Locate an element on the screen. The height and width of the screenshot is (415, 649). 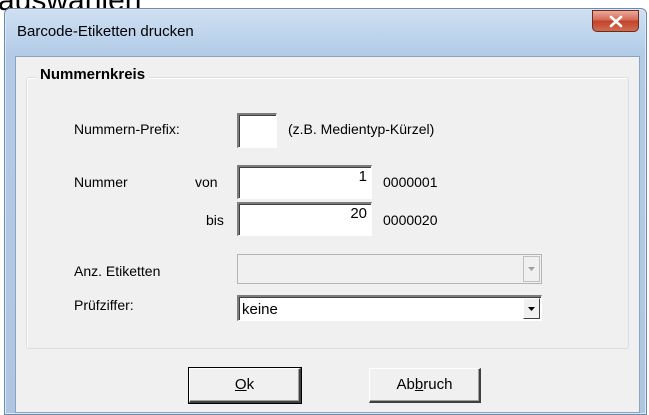
group-title: Nummernkreis is located at coordinates (93, 74).